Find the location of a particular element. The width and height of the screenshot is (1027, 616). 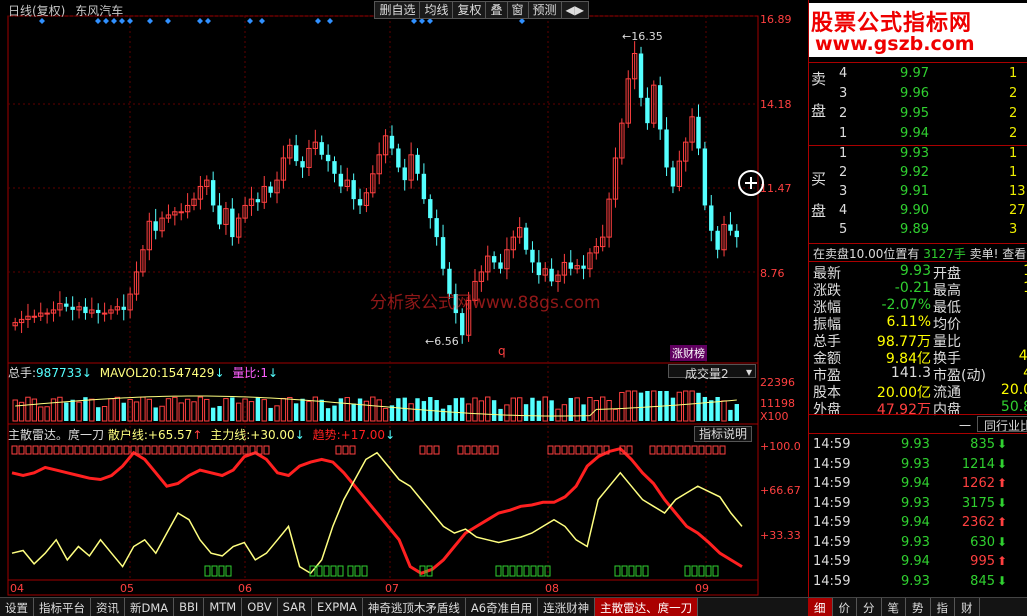

level: 3 is located at coordinates (843, 191).